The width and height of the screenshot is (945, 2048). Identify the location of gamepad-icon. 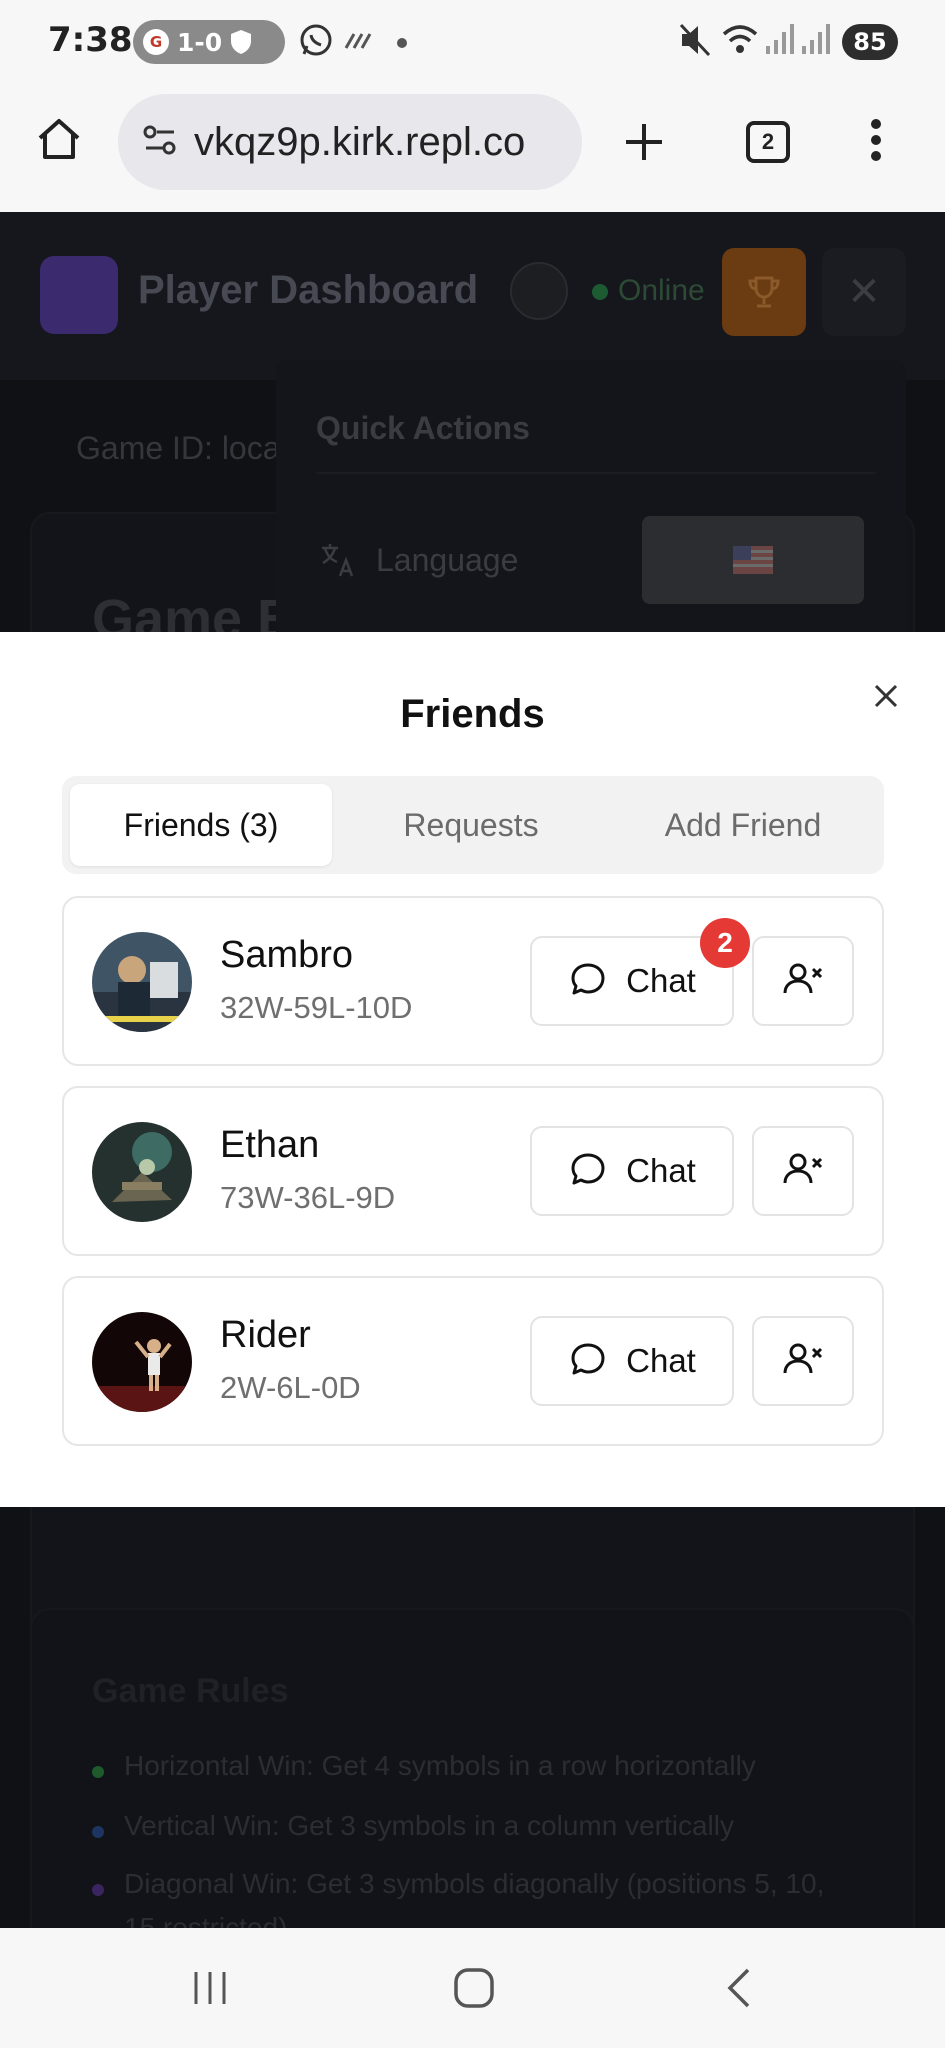
(79, 295).